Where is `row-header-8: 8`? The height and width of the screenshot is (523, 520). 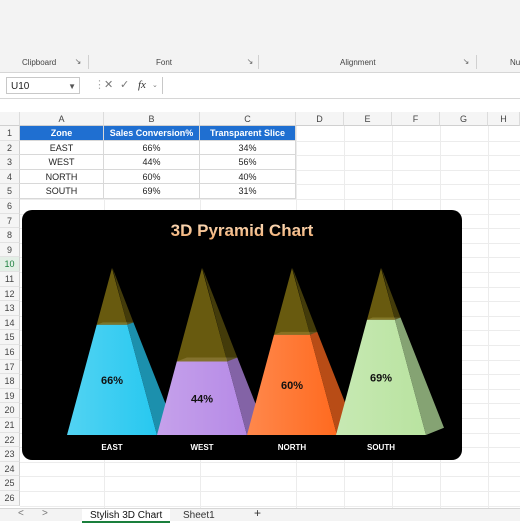
row-header-8: 8 is located at coordinates (10, 235).